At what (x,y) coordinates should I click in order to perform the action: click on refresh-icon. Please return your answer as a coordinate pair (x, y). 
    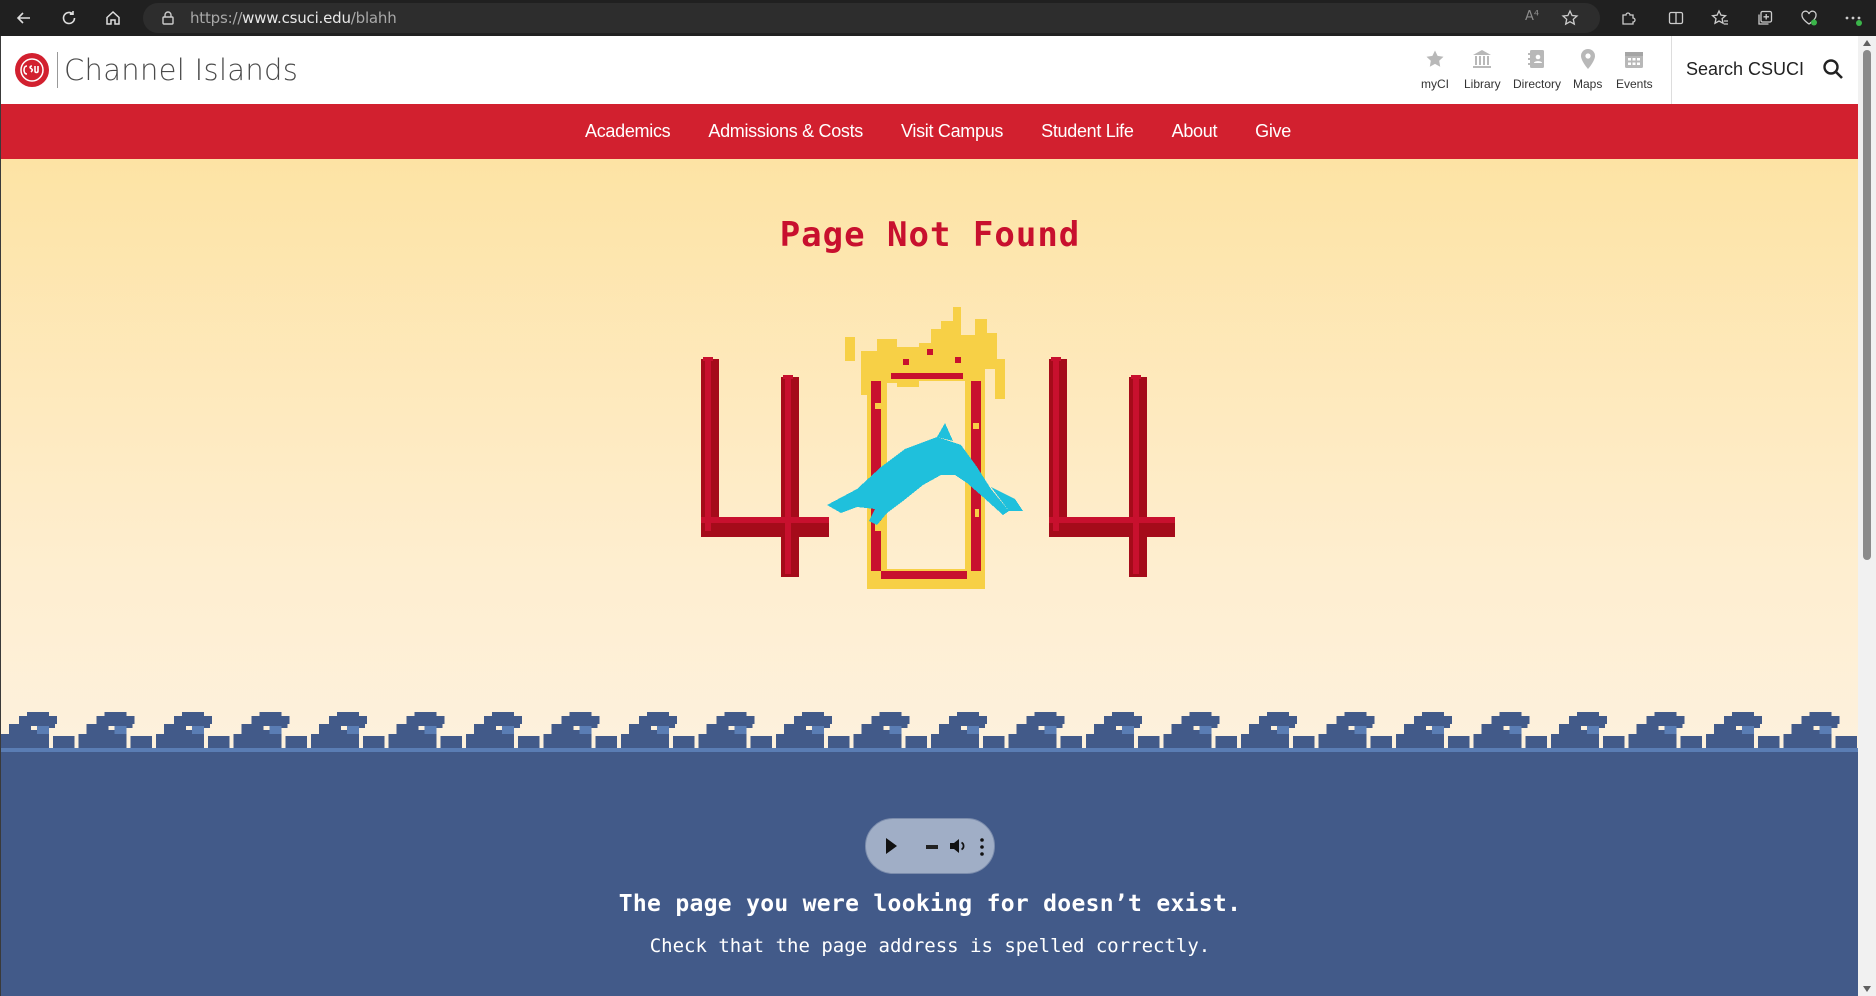
    Looking at the image, I should click on (69, 18).